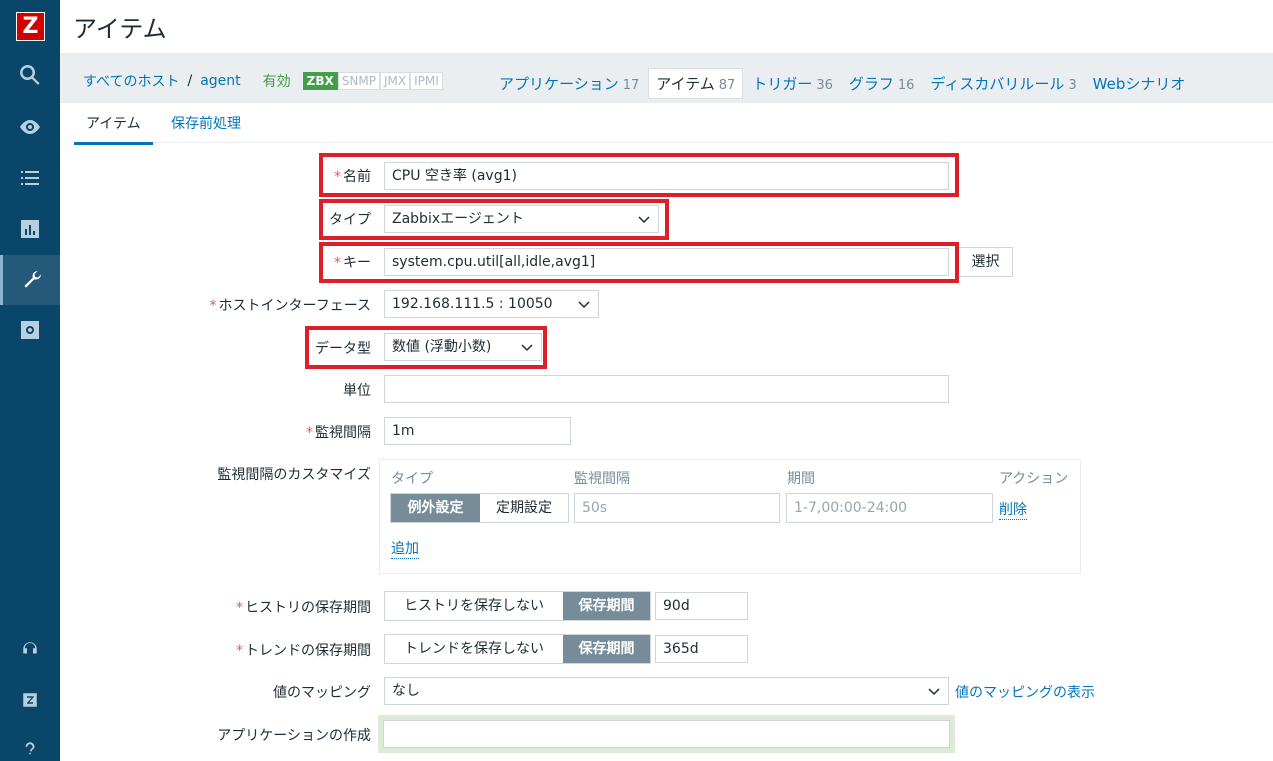  I want to click on bar-chart-icon, so click(30, 229).